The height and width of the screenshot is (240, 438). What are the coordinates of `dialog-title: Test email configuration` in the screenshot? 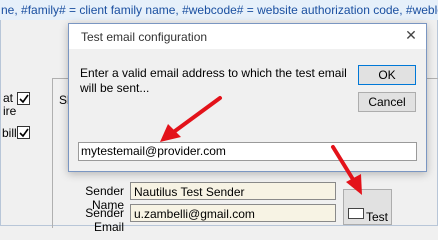 It's located at (144, 37).